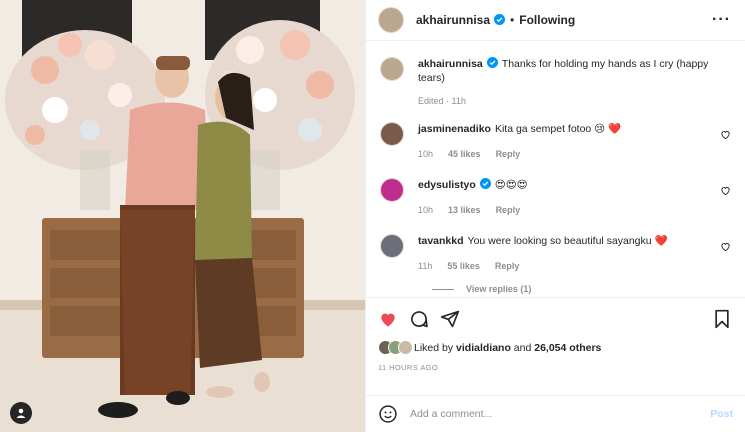 The height and width of the screenshot is (432, 745). I want to click on author-block: akhairunnisa • Following, so click(495, 20).